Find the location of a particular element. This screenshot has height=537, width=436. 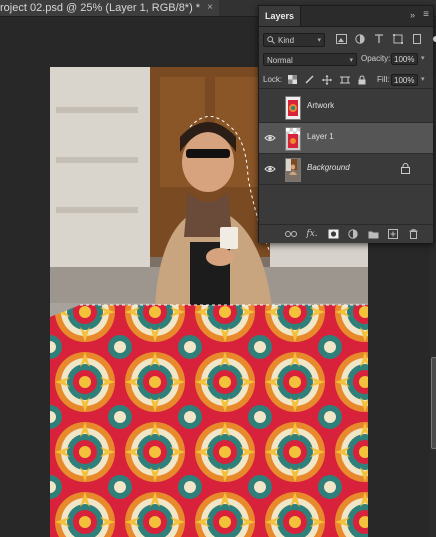

filter-shape-icon is located at coordinates (398, 39).